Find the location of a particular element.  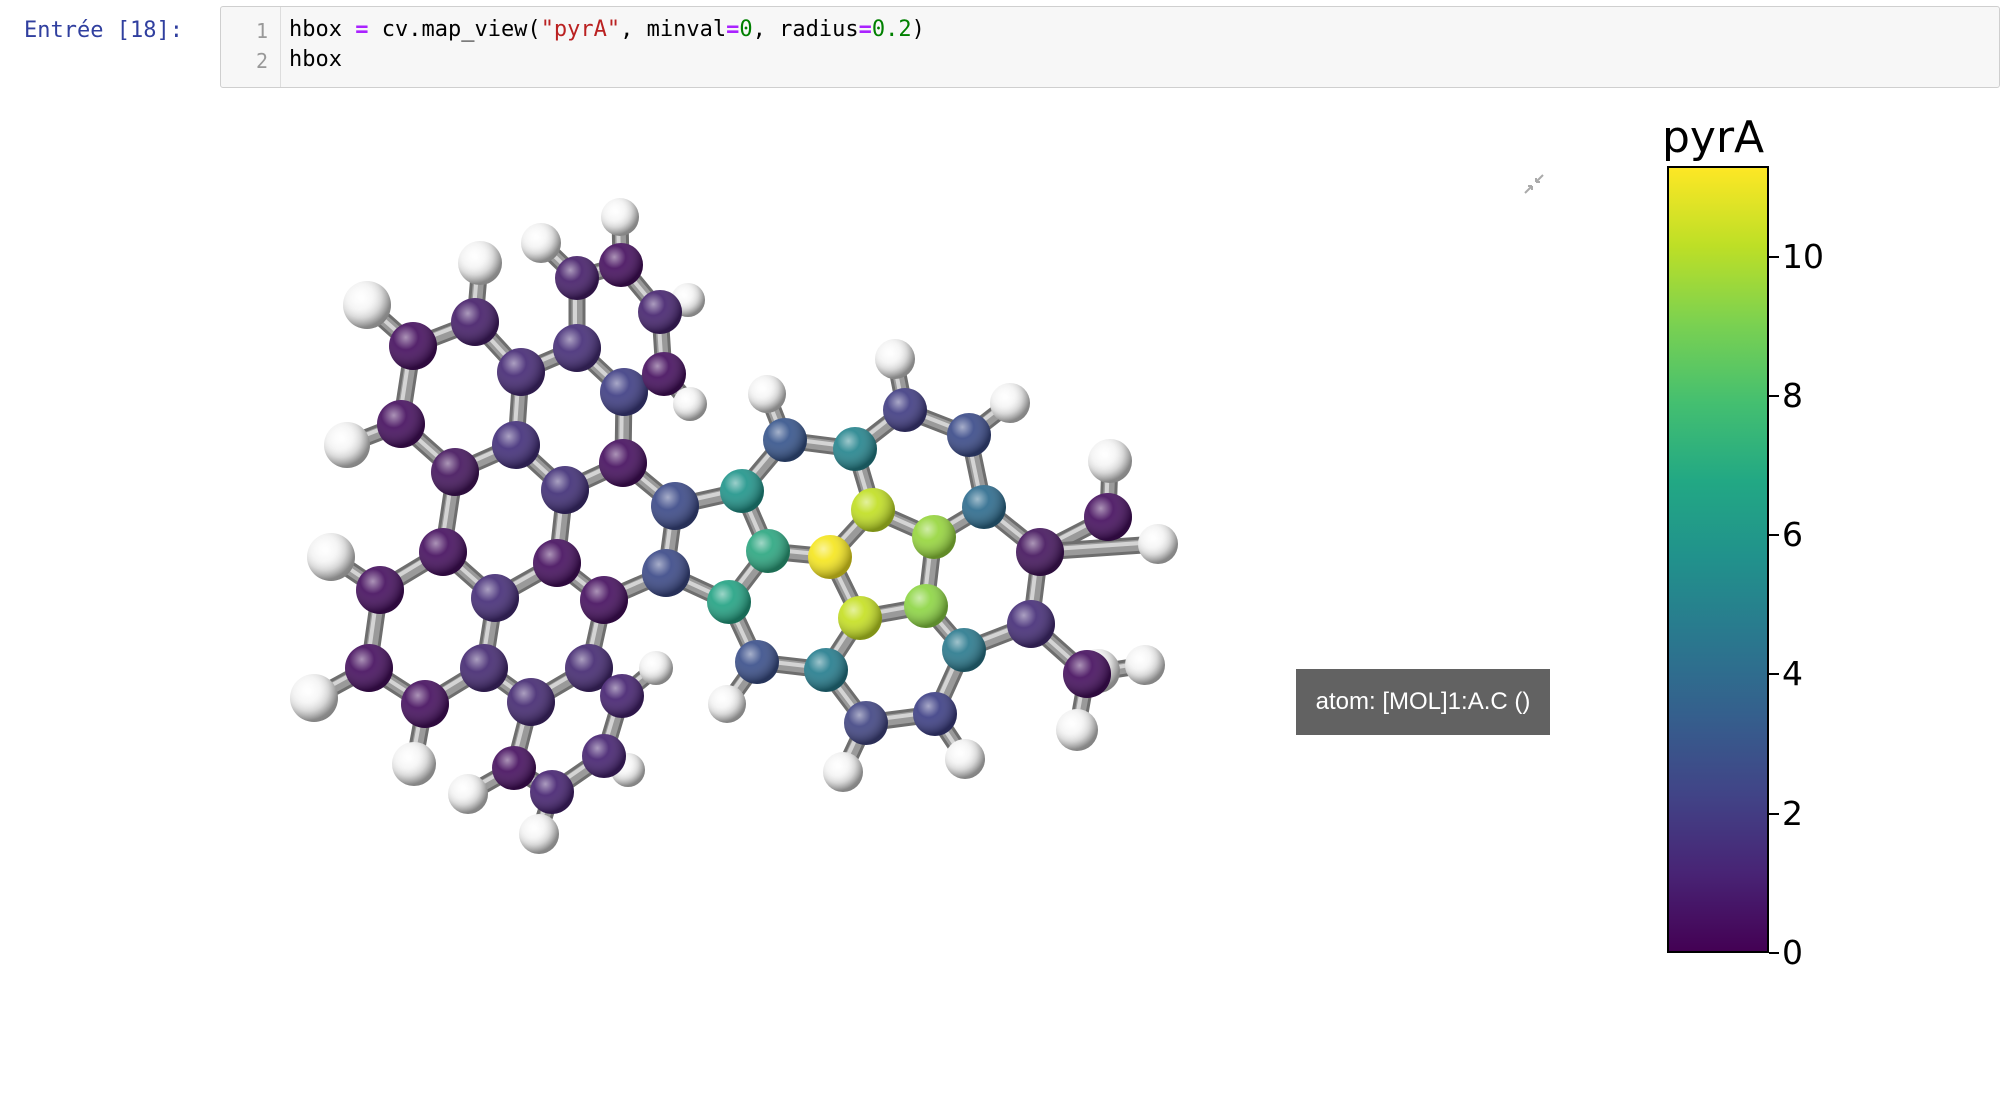

code-paren: ) is located at coordinates (918, 29).